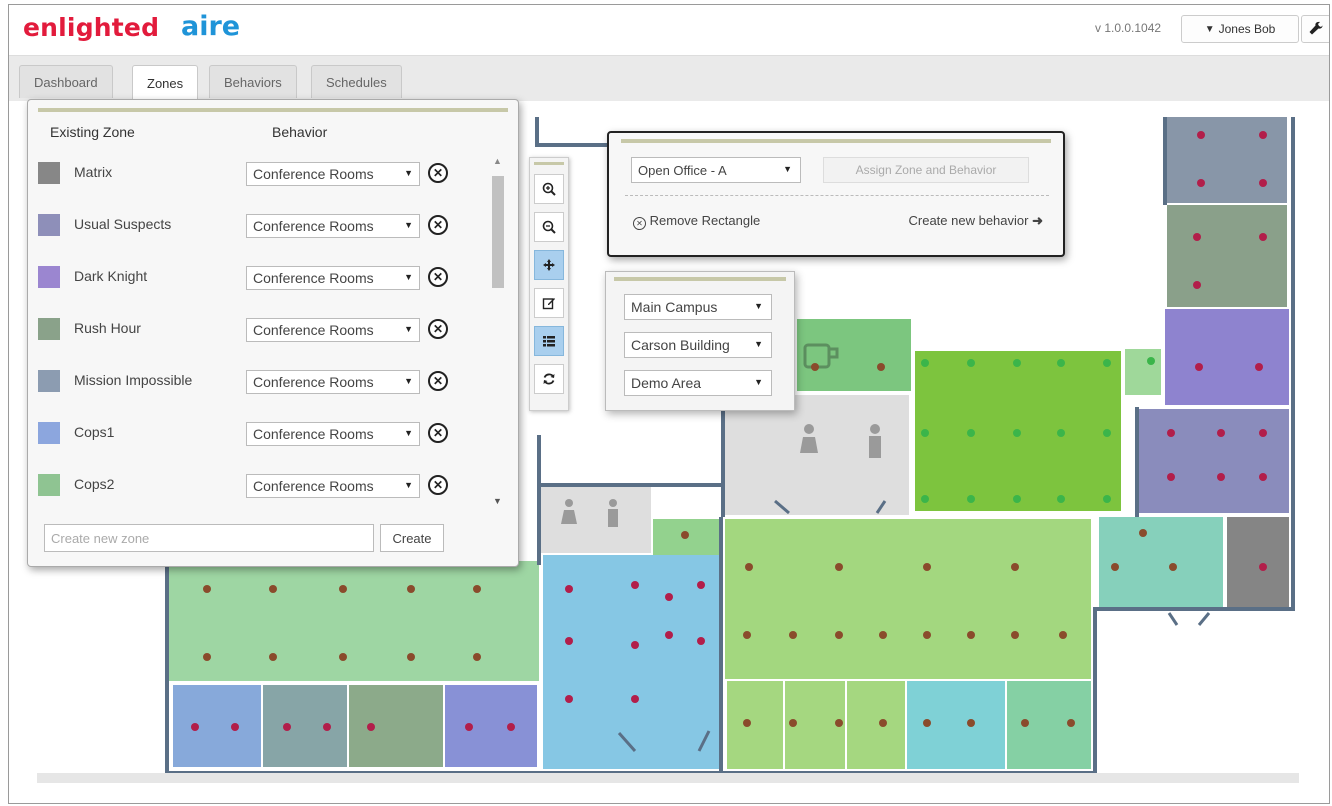 This screenshot has height=806, width=1332. What do you see at coordinates (716, 170) in the screenshot?
I see `zone-select: Open Office - A ▼` at bounding box center [716, 170].